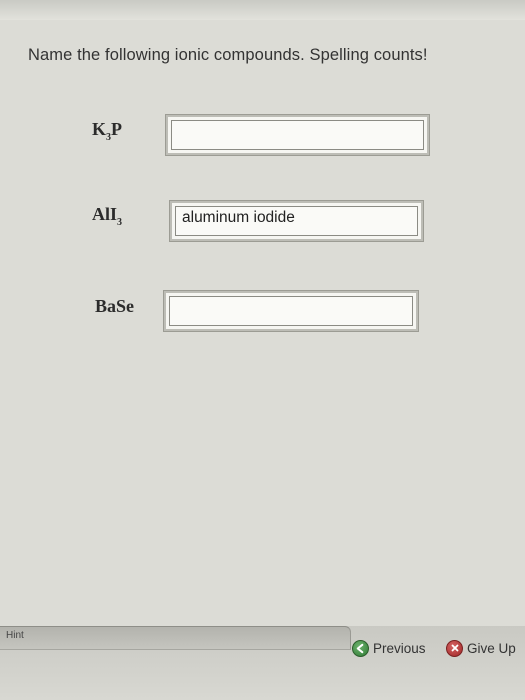 Image resolution: width=525 pixels, height=700 pixels. I want to click on hint-label: Hint, so click(15, 635).